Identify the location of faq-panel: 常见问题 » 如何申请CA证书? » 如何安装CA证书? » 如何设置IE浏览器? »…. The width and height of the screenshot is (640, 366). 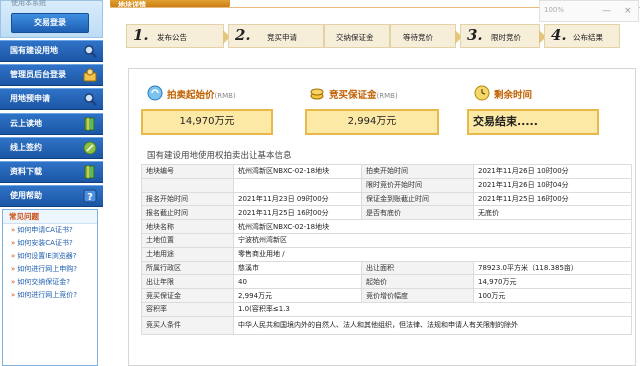
(50, 287).